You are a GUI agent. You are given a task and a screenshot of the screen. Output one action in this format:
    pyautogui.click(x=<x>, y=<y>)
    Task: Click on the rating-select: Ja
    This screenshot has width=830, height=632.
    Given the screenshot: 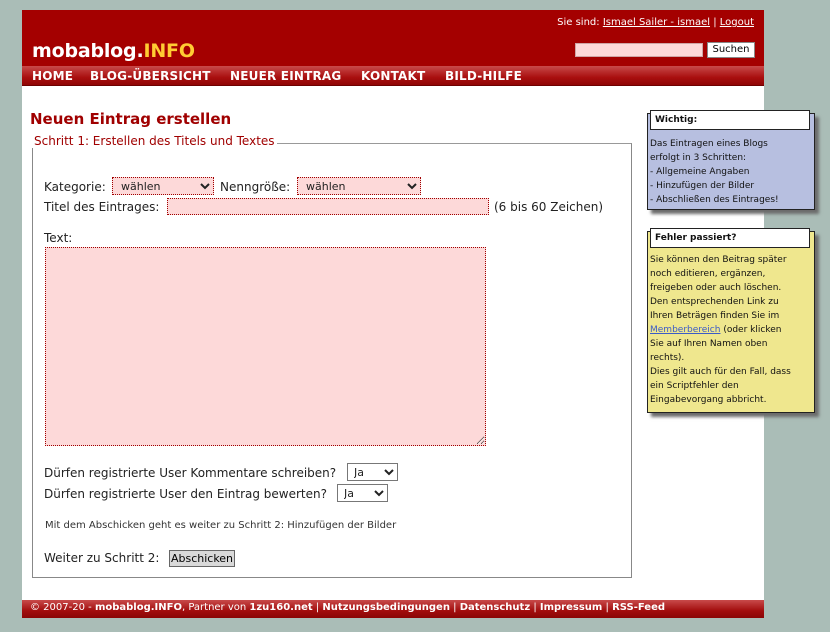 What is the action you would take?
    pyautogui.click(x=362, y=493)
    